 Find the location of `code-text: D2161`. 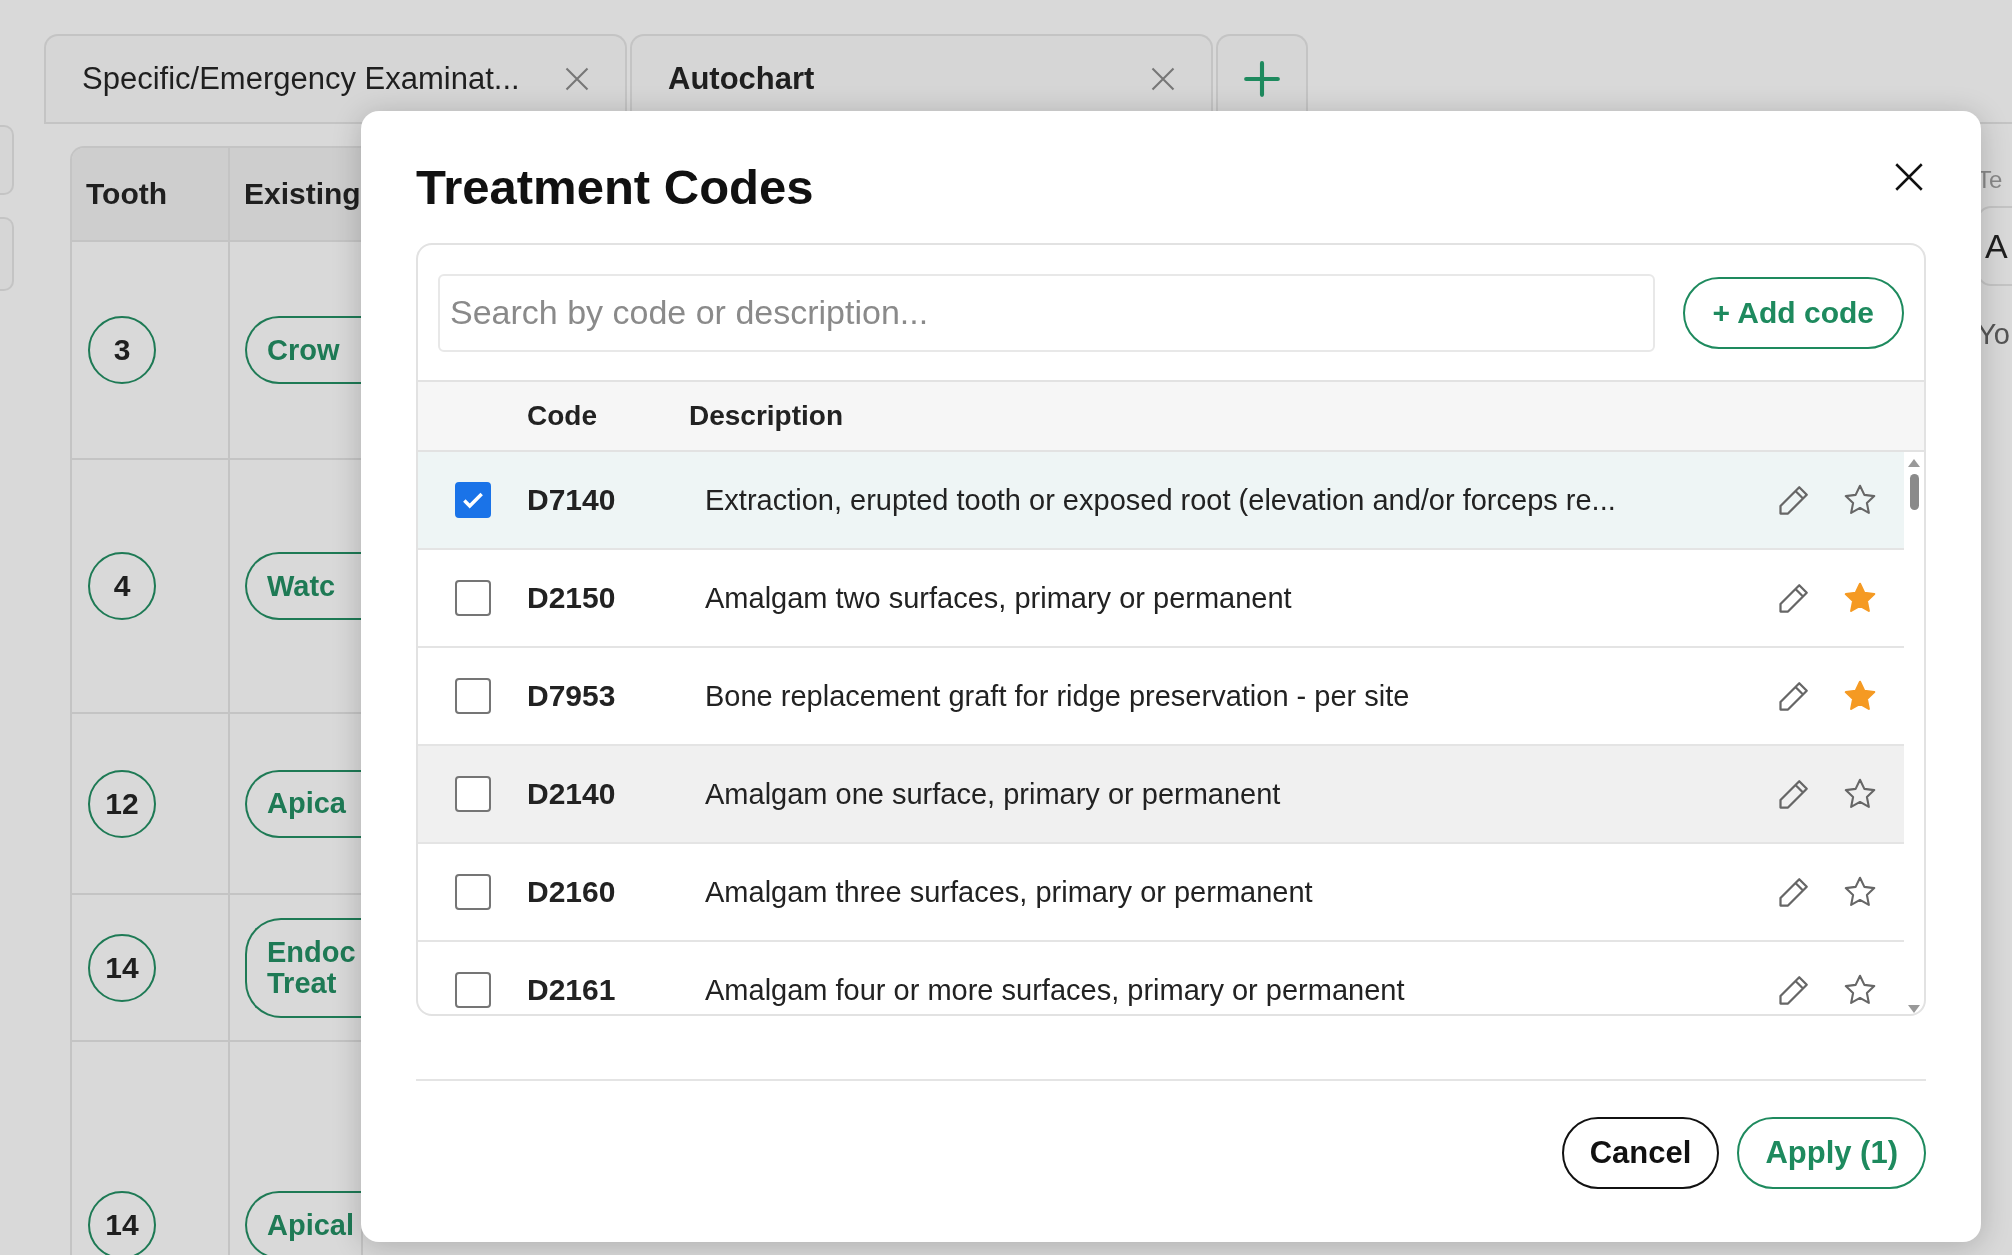

code-text: D2161 is located at coordinates (572, 990).